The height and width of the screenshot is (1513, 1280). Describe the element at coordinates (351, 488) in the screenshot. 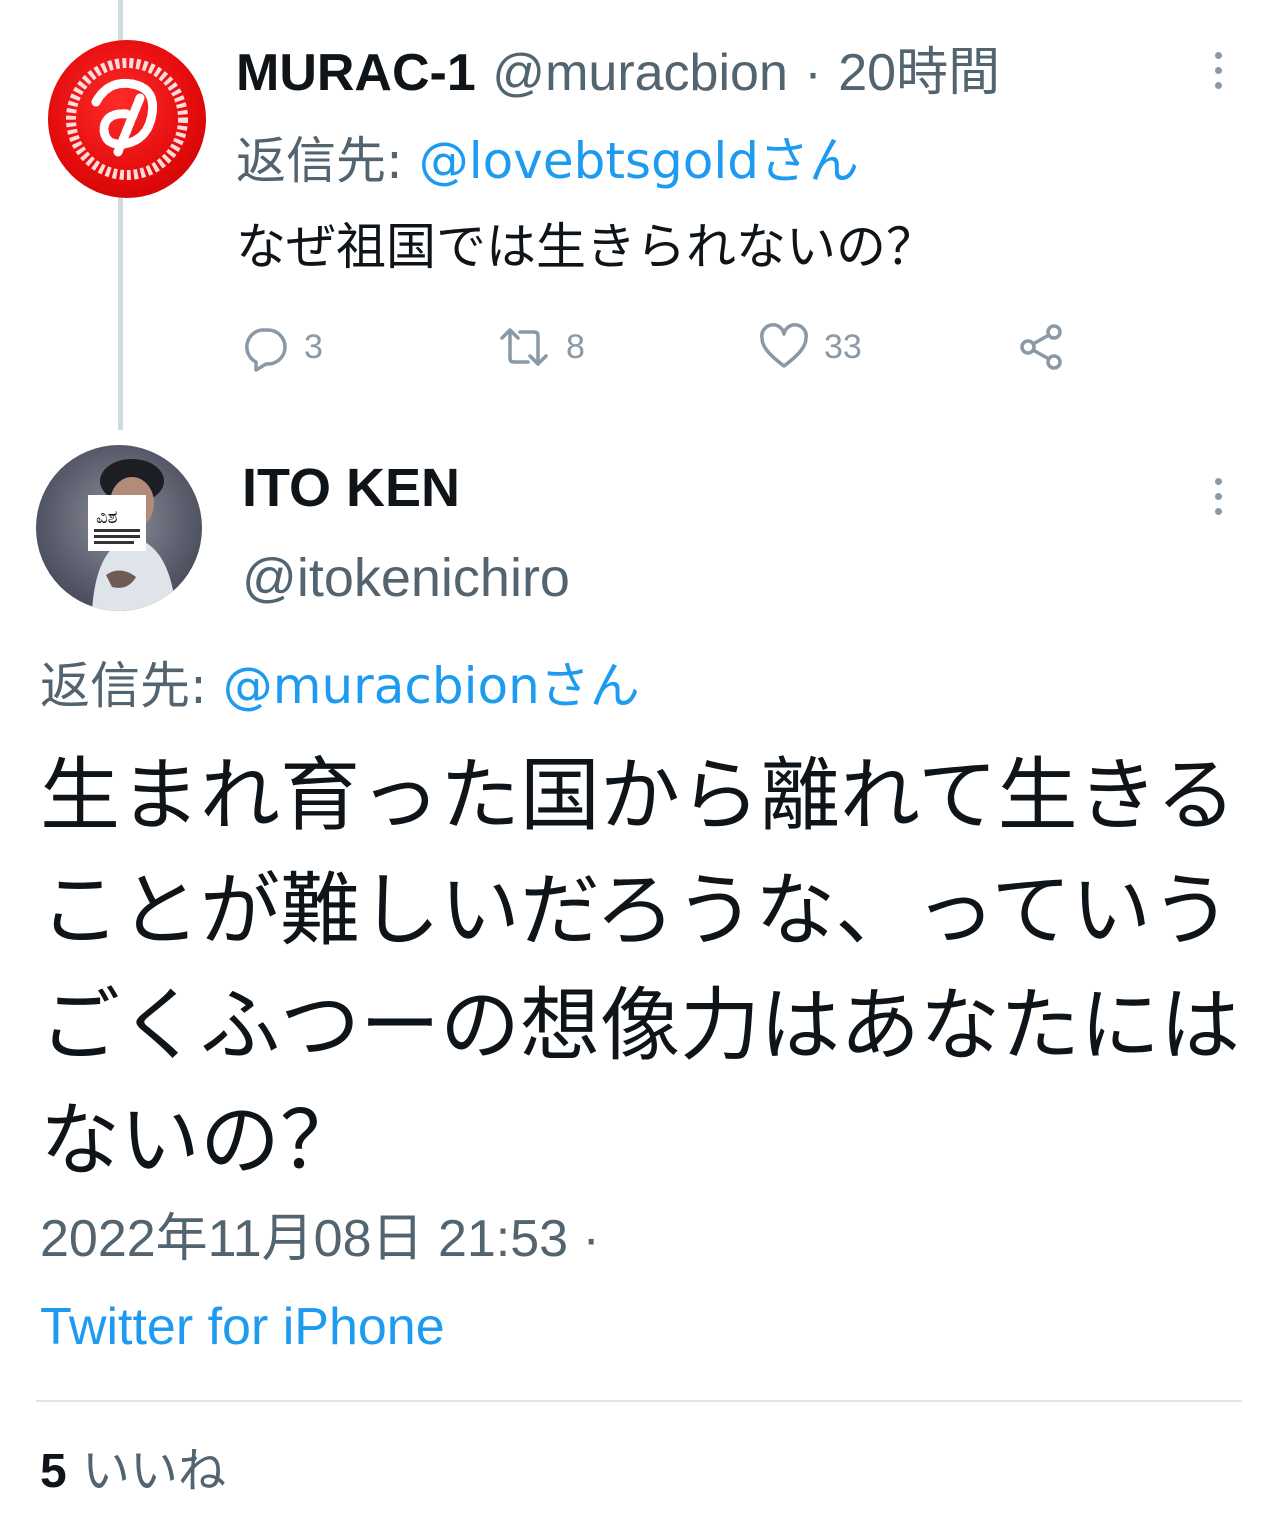

I see `tweet2-display-name: ITO KEN` at that location.